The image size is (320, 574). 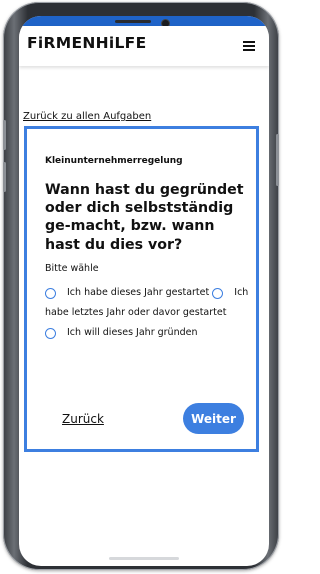 I want to click on topic-label: Kleinunternehmerregelung, so click(x=114, y=161).